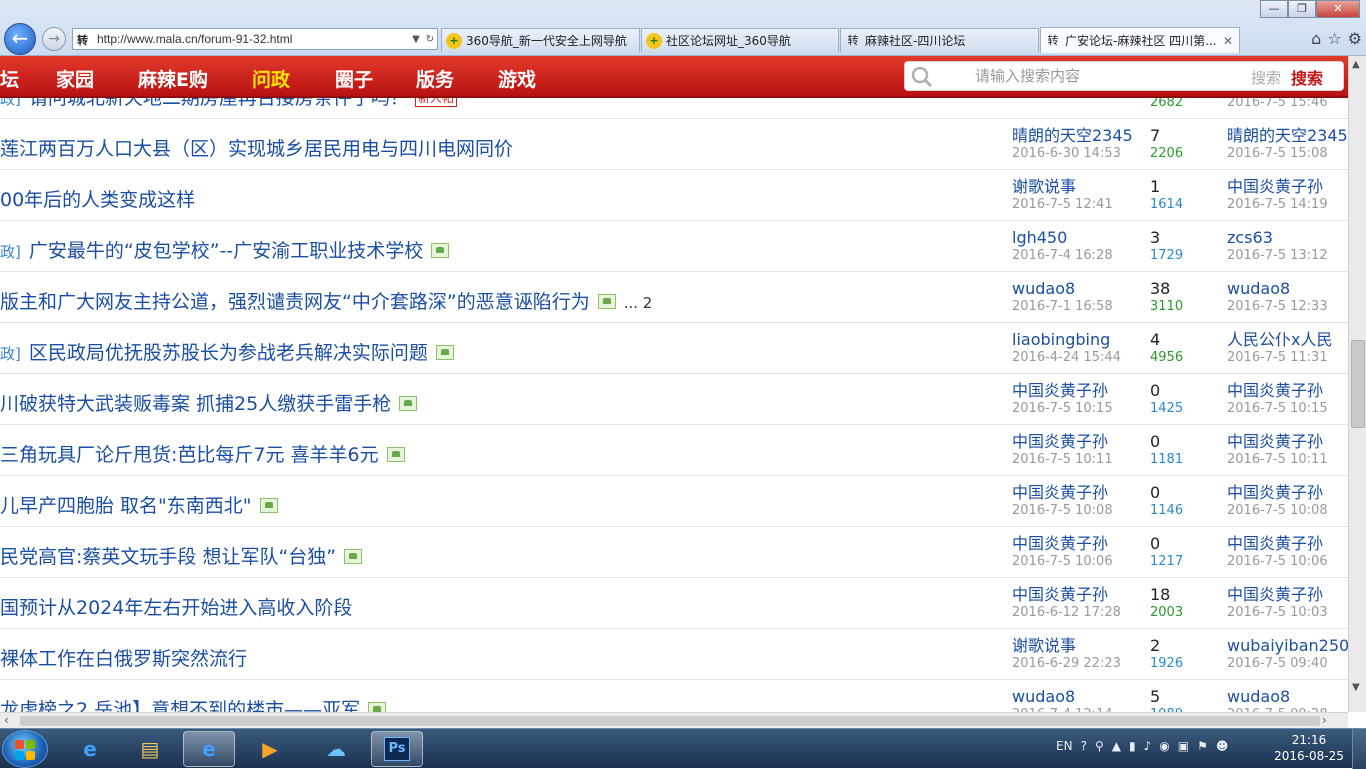  What do you see at coordinates (740, 40) in the screenshot?
I see `tab-forum-nav: + 社区论坛网址_360导航` at bounding box center [740, 40].